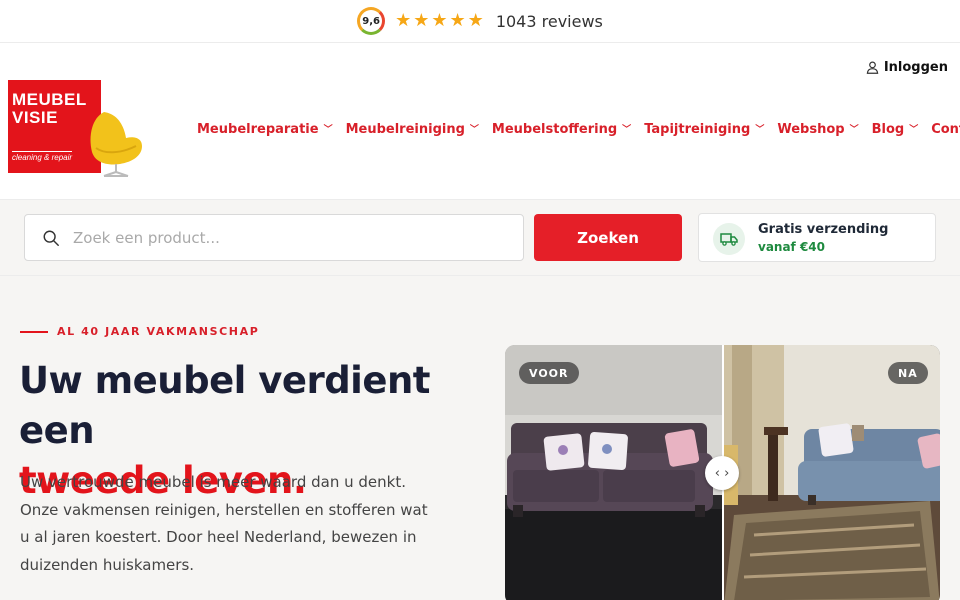  What do you see at coordinates (42, 156) in the screenshot?
I see `logo-tagline: cleaning & repair` at bounding box center [42, 156].